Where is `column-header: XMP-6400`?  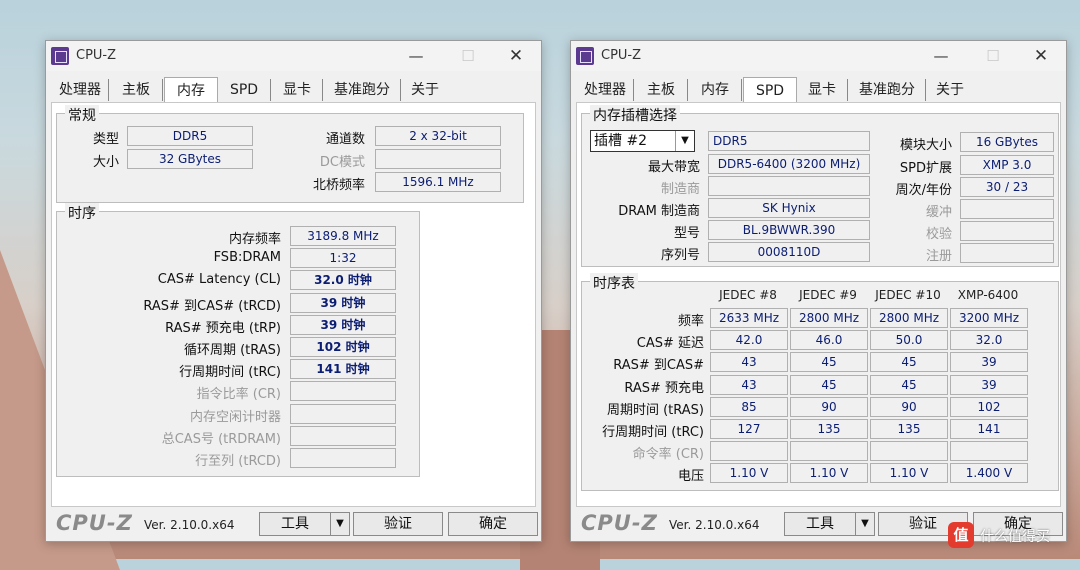 column-header: XMP-6400 is located at coordinates (988, 295).